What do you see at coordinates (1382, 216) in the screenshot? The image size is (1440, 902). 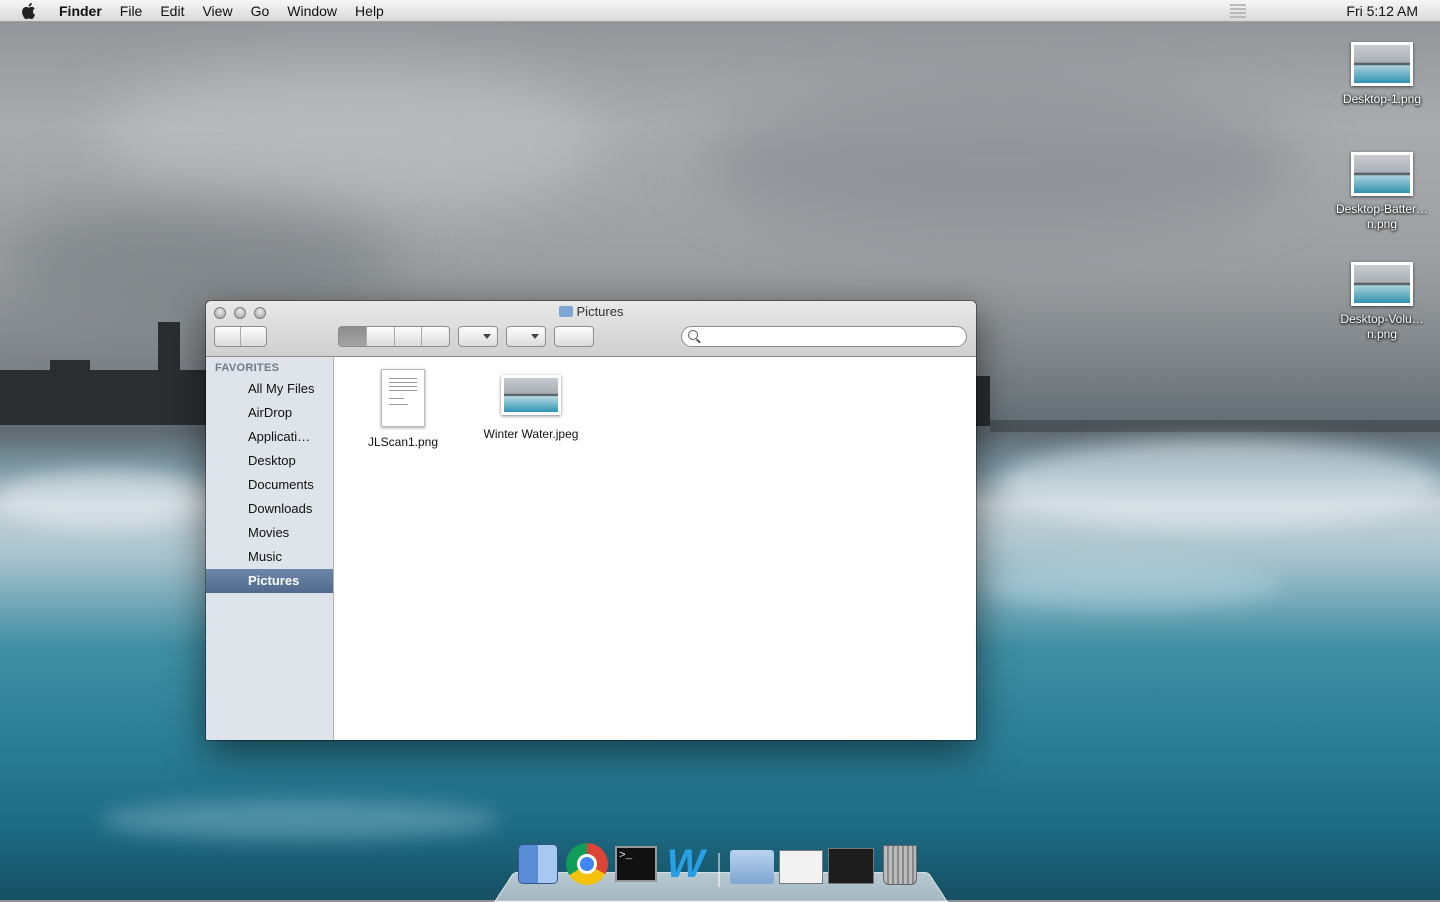 I see `desktop-icon-label: Desktop-Batter…n.png` at bounding box center [1382, 216].